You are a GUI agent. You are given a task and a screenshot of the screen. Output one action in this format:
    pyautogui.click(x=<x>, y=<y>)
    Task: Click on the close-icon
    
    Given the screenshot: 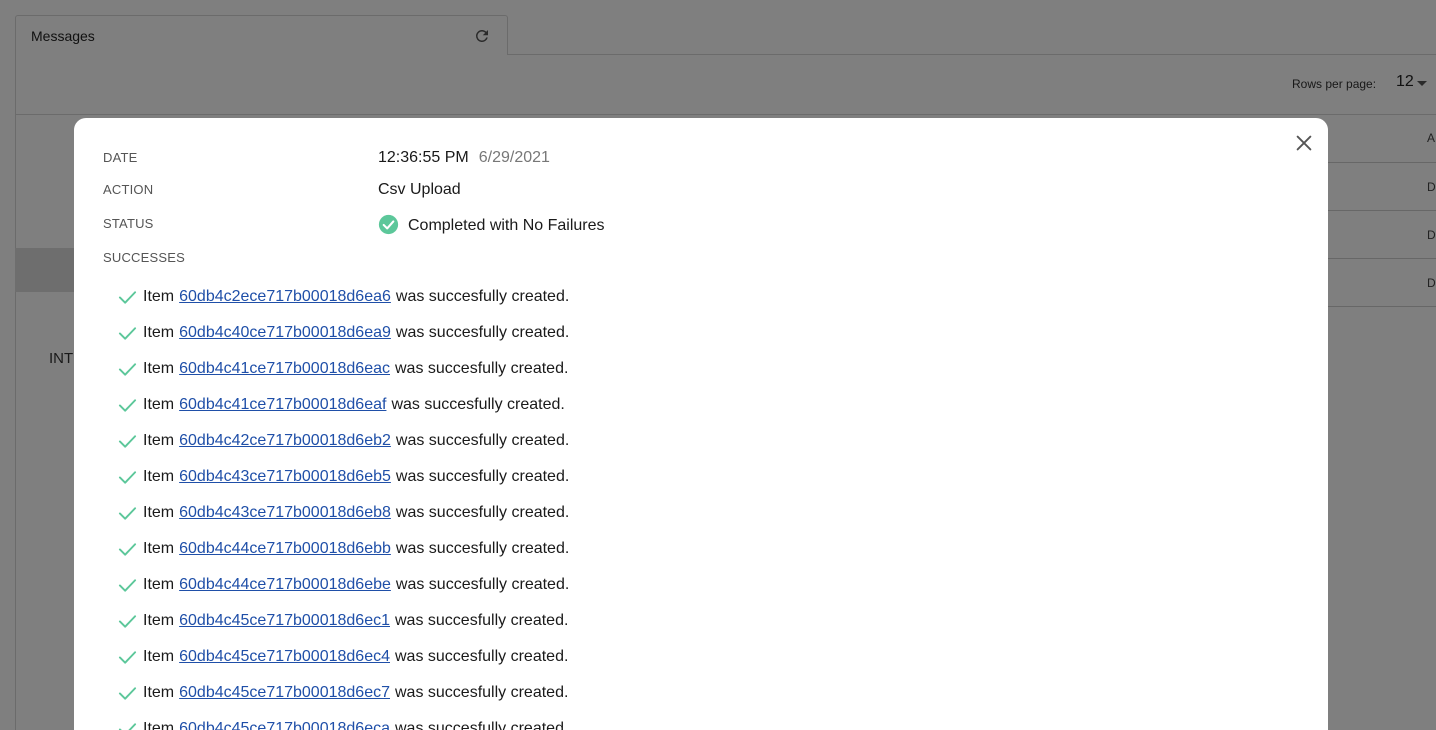 What is the action you would take?
    pyautogui.click(x=1304, y=143)
    